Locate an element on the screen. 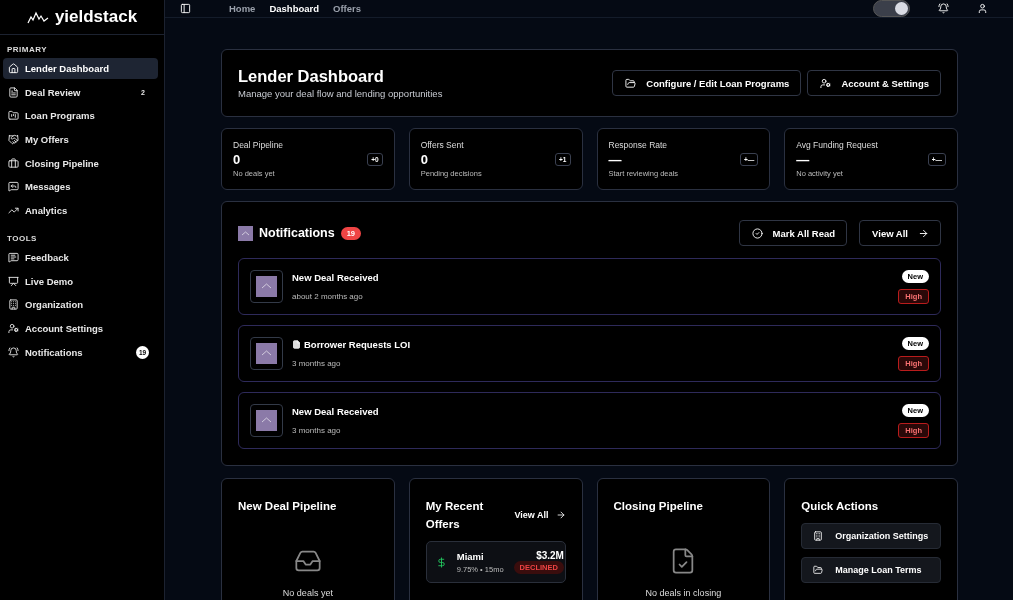 The height and width of the screenshot is (600, 1013). nav-item: Lender Dashboard is located at coordinates (80, 68).